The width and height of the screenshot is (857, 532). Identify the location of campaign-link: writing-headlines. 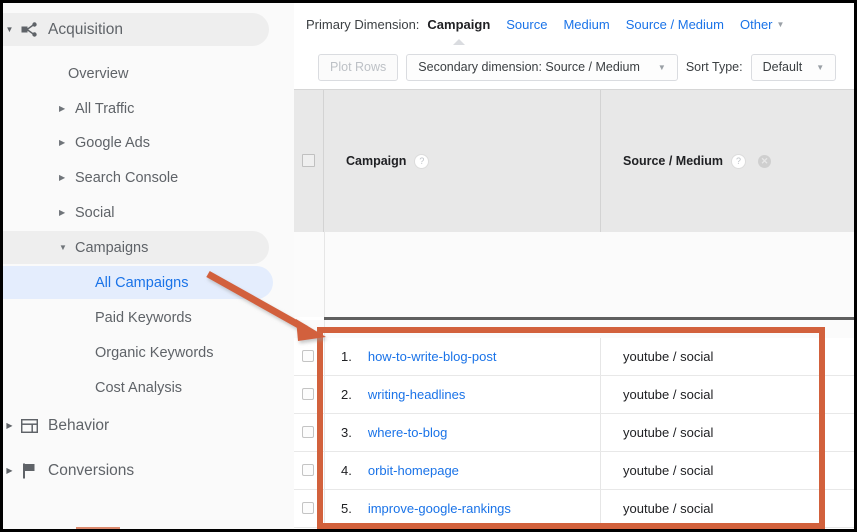
(417, 394).